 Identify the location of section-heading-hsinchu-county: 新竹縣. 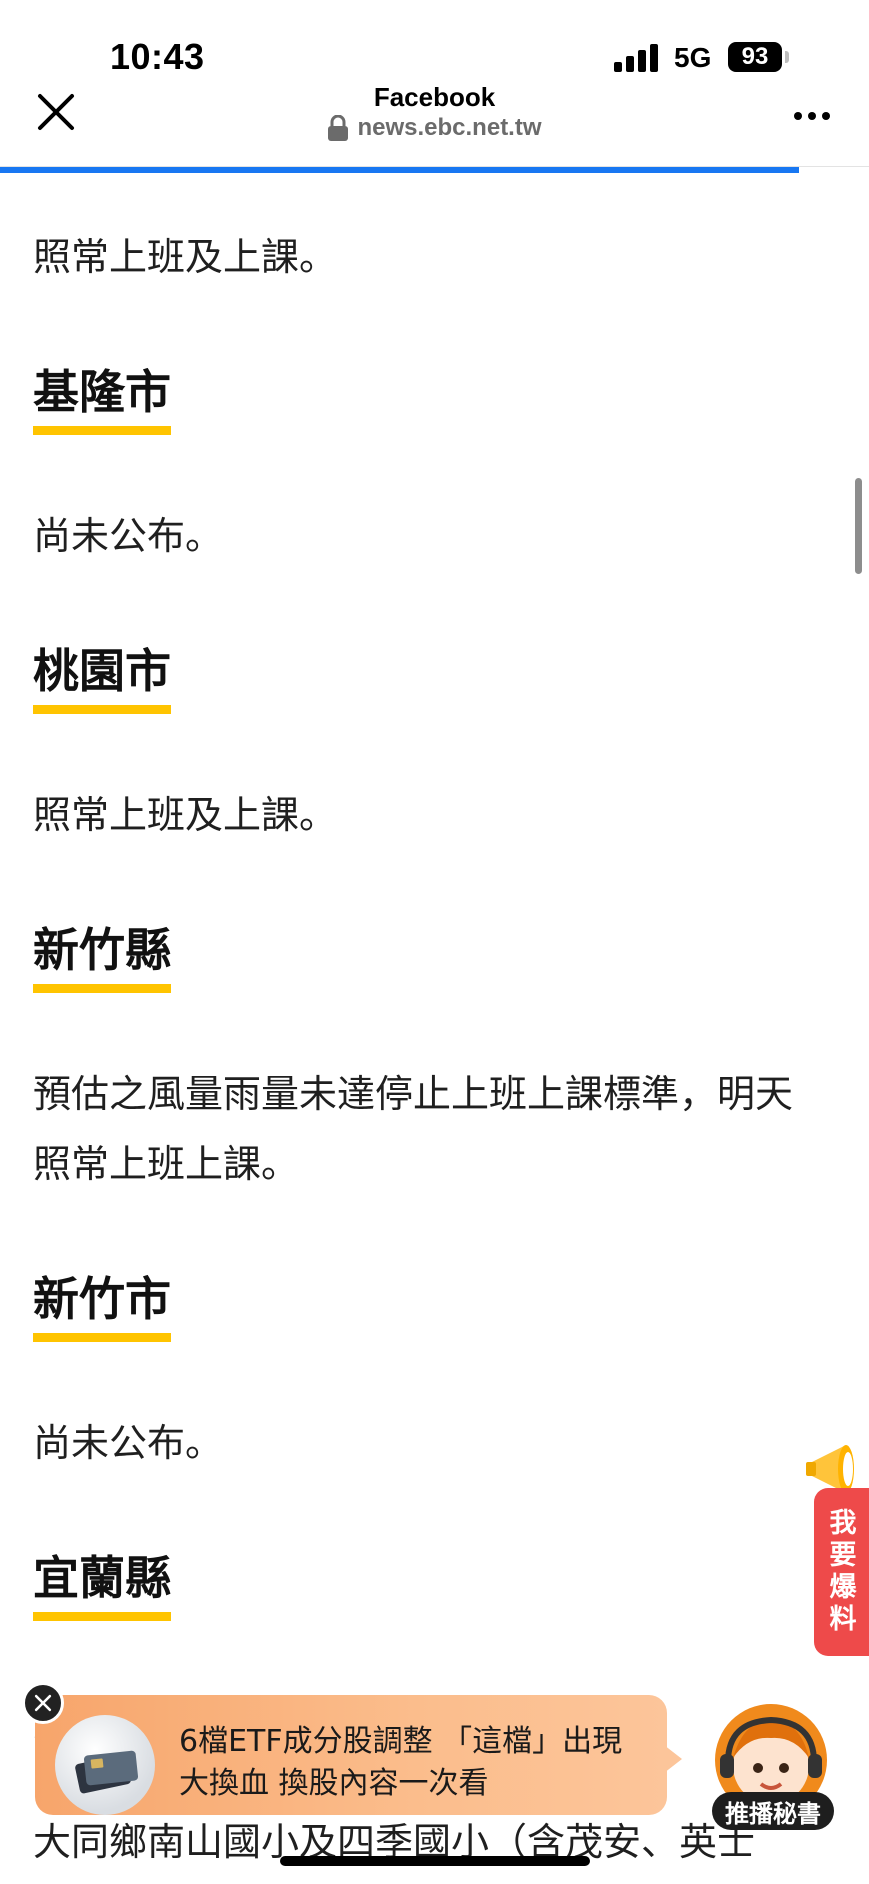
(102, 957).